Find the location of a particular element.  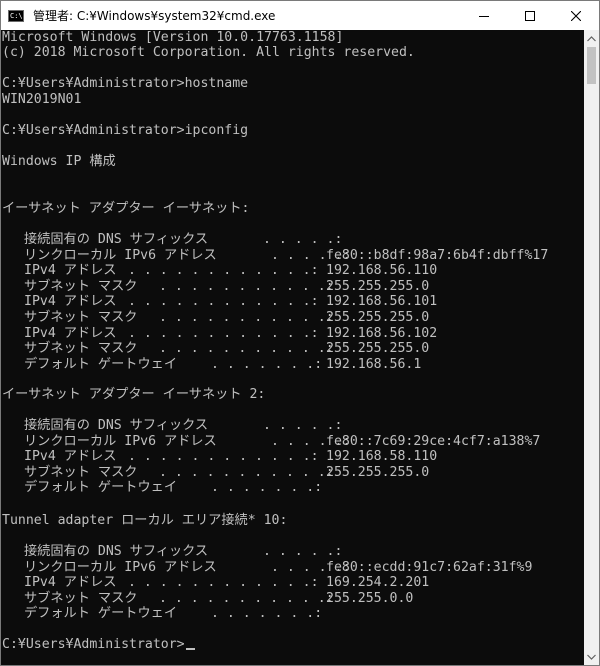

final-prompt: C:¥Users¥Administrator> is located at coordinates (93, 644).